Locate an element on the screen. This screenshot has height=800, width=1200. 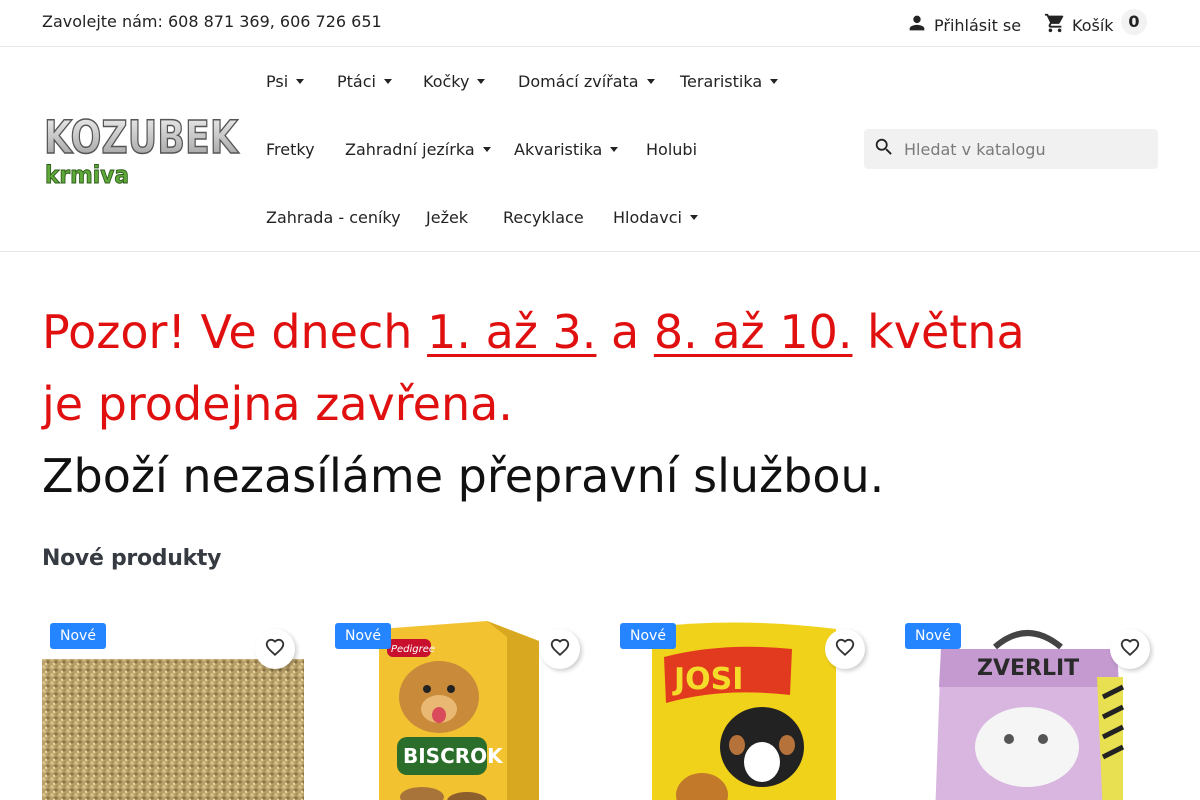
nav-item-recyklace: Recyklace is located at coordinates (543, 217).